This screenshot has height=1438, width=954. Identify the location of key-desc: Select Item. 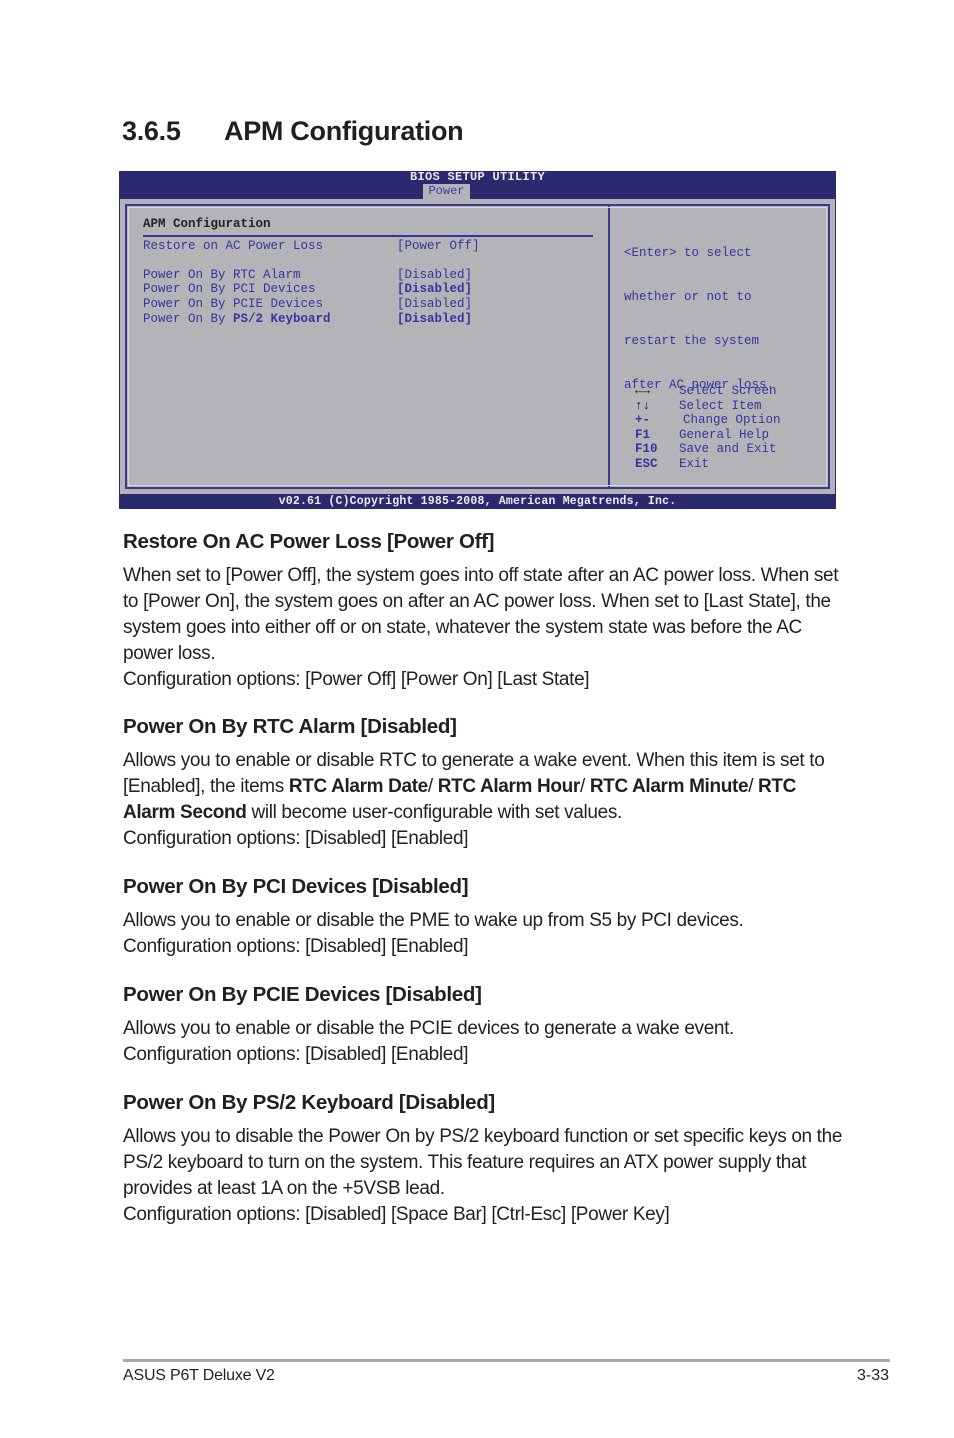
(720, 405).